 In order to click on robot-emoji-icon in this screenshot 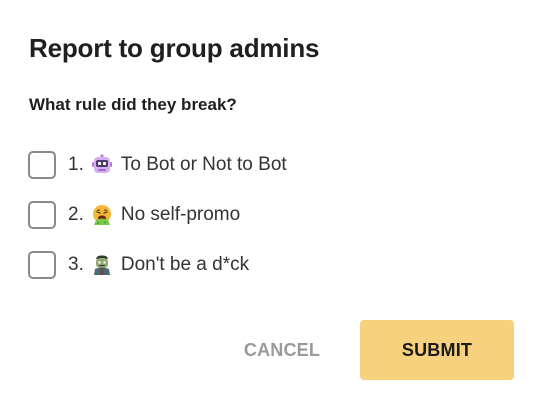, I will do `click(102, 165)`.